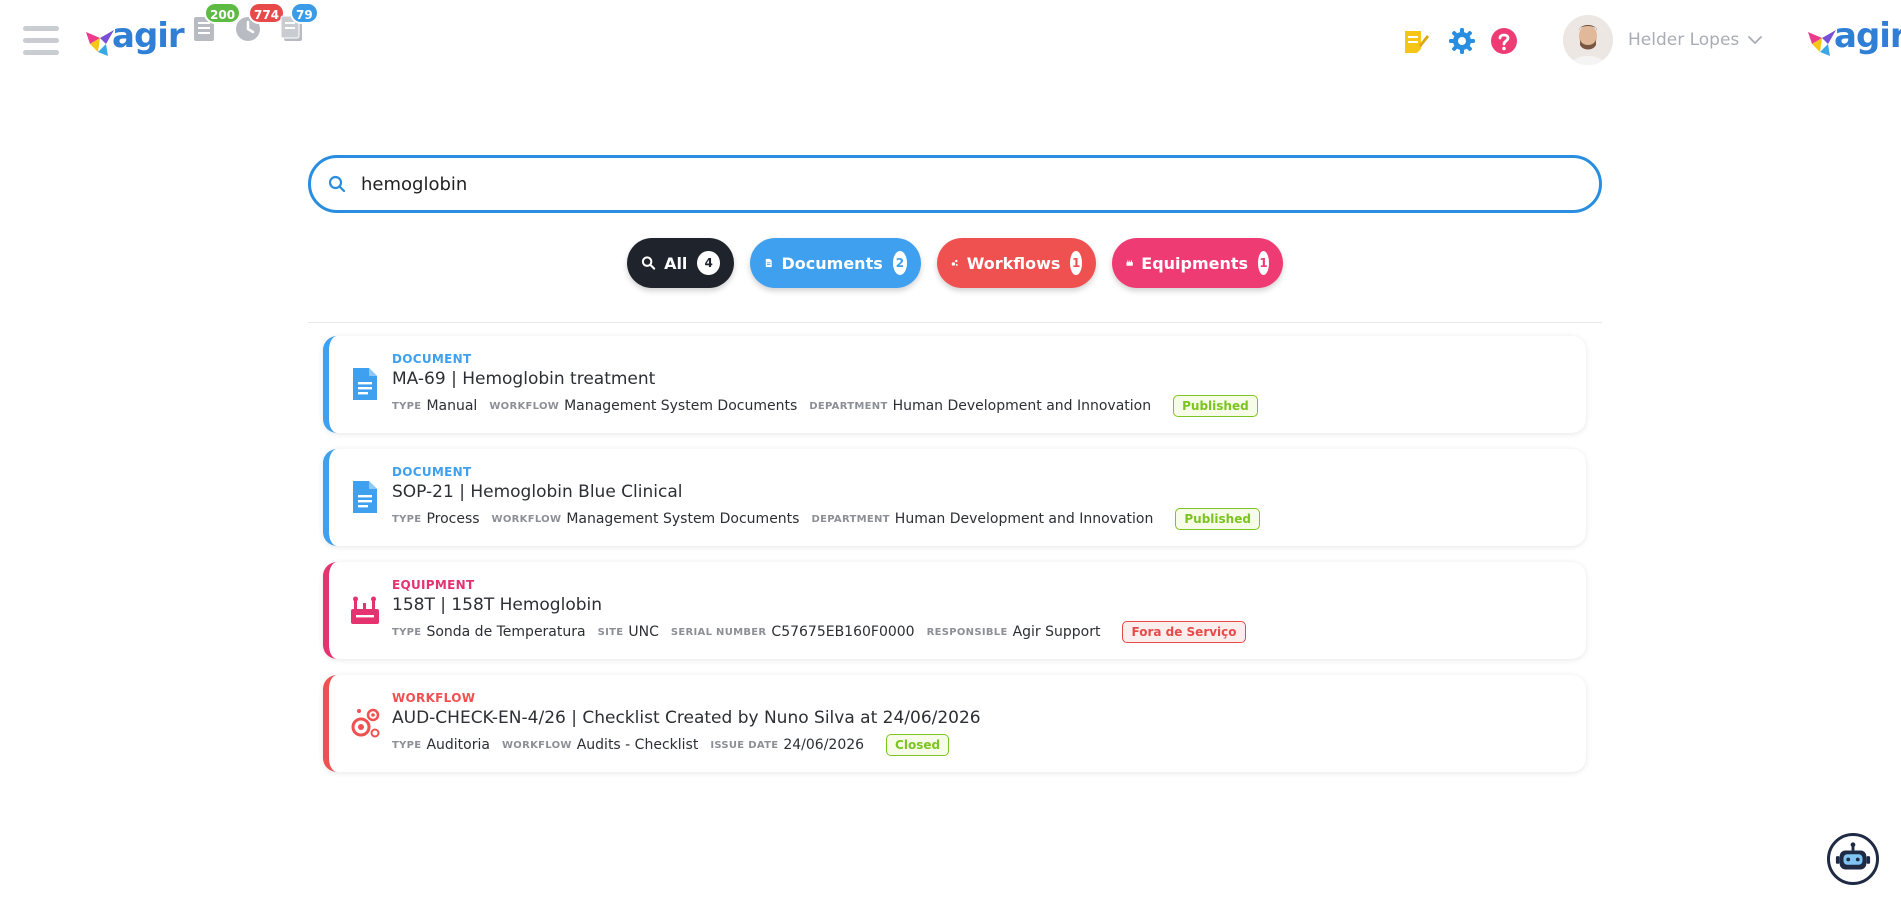 Image resolution: width=1901 pixels, height=899 pixels. What do you see at coordinates (304, 13) in the screenshot?
I see `documents-count-badge: 79` at bounding box center [304, 13].